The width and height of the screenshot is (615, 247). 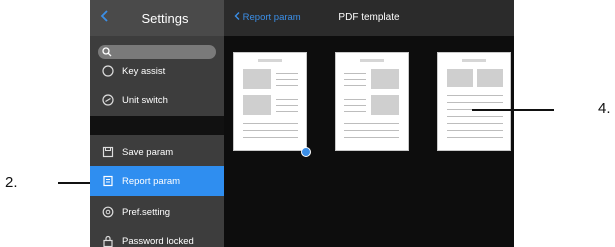 I want to click on search-icon, so click(x=107, y=52).